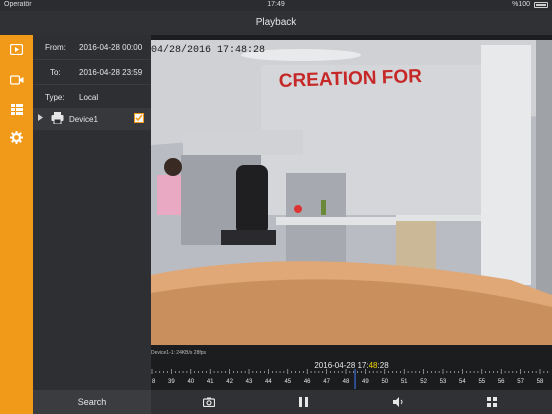  I want to click on playback-icon, so click(16, 49).